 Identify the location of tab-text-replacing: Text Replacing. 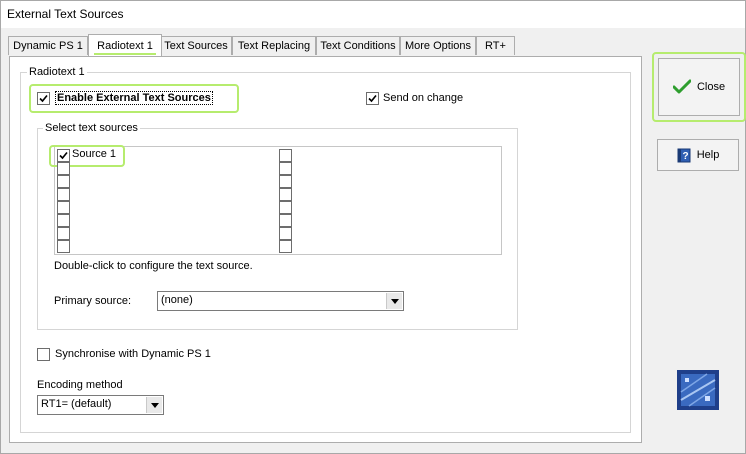
(274, 45).